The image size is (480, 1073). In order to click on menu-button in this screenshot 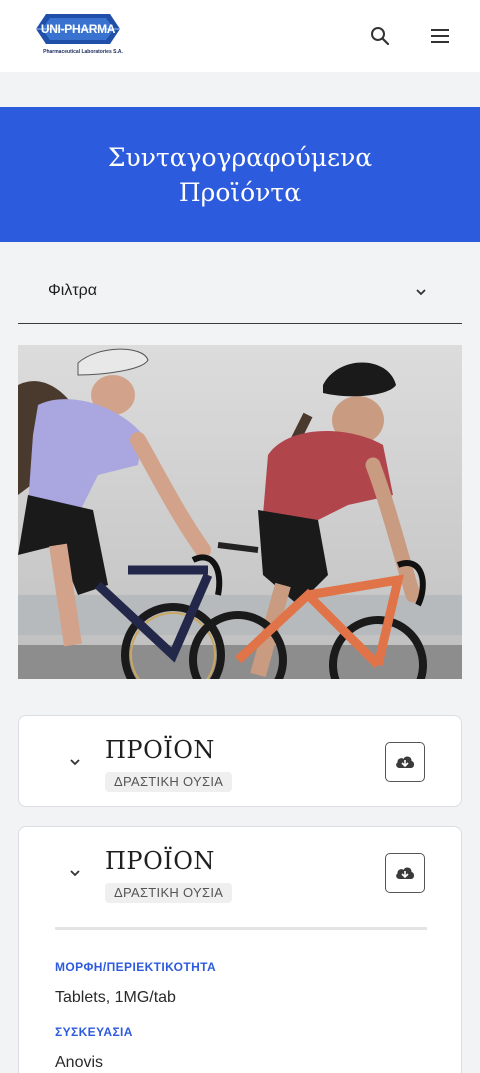, I will do `click(440, 36)`.